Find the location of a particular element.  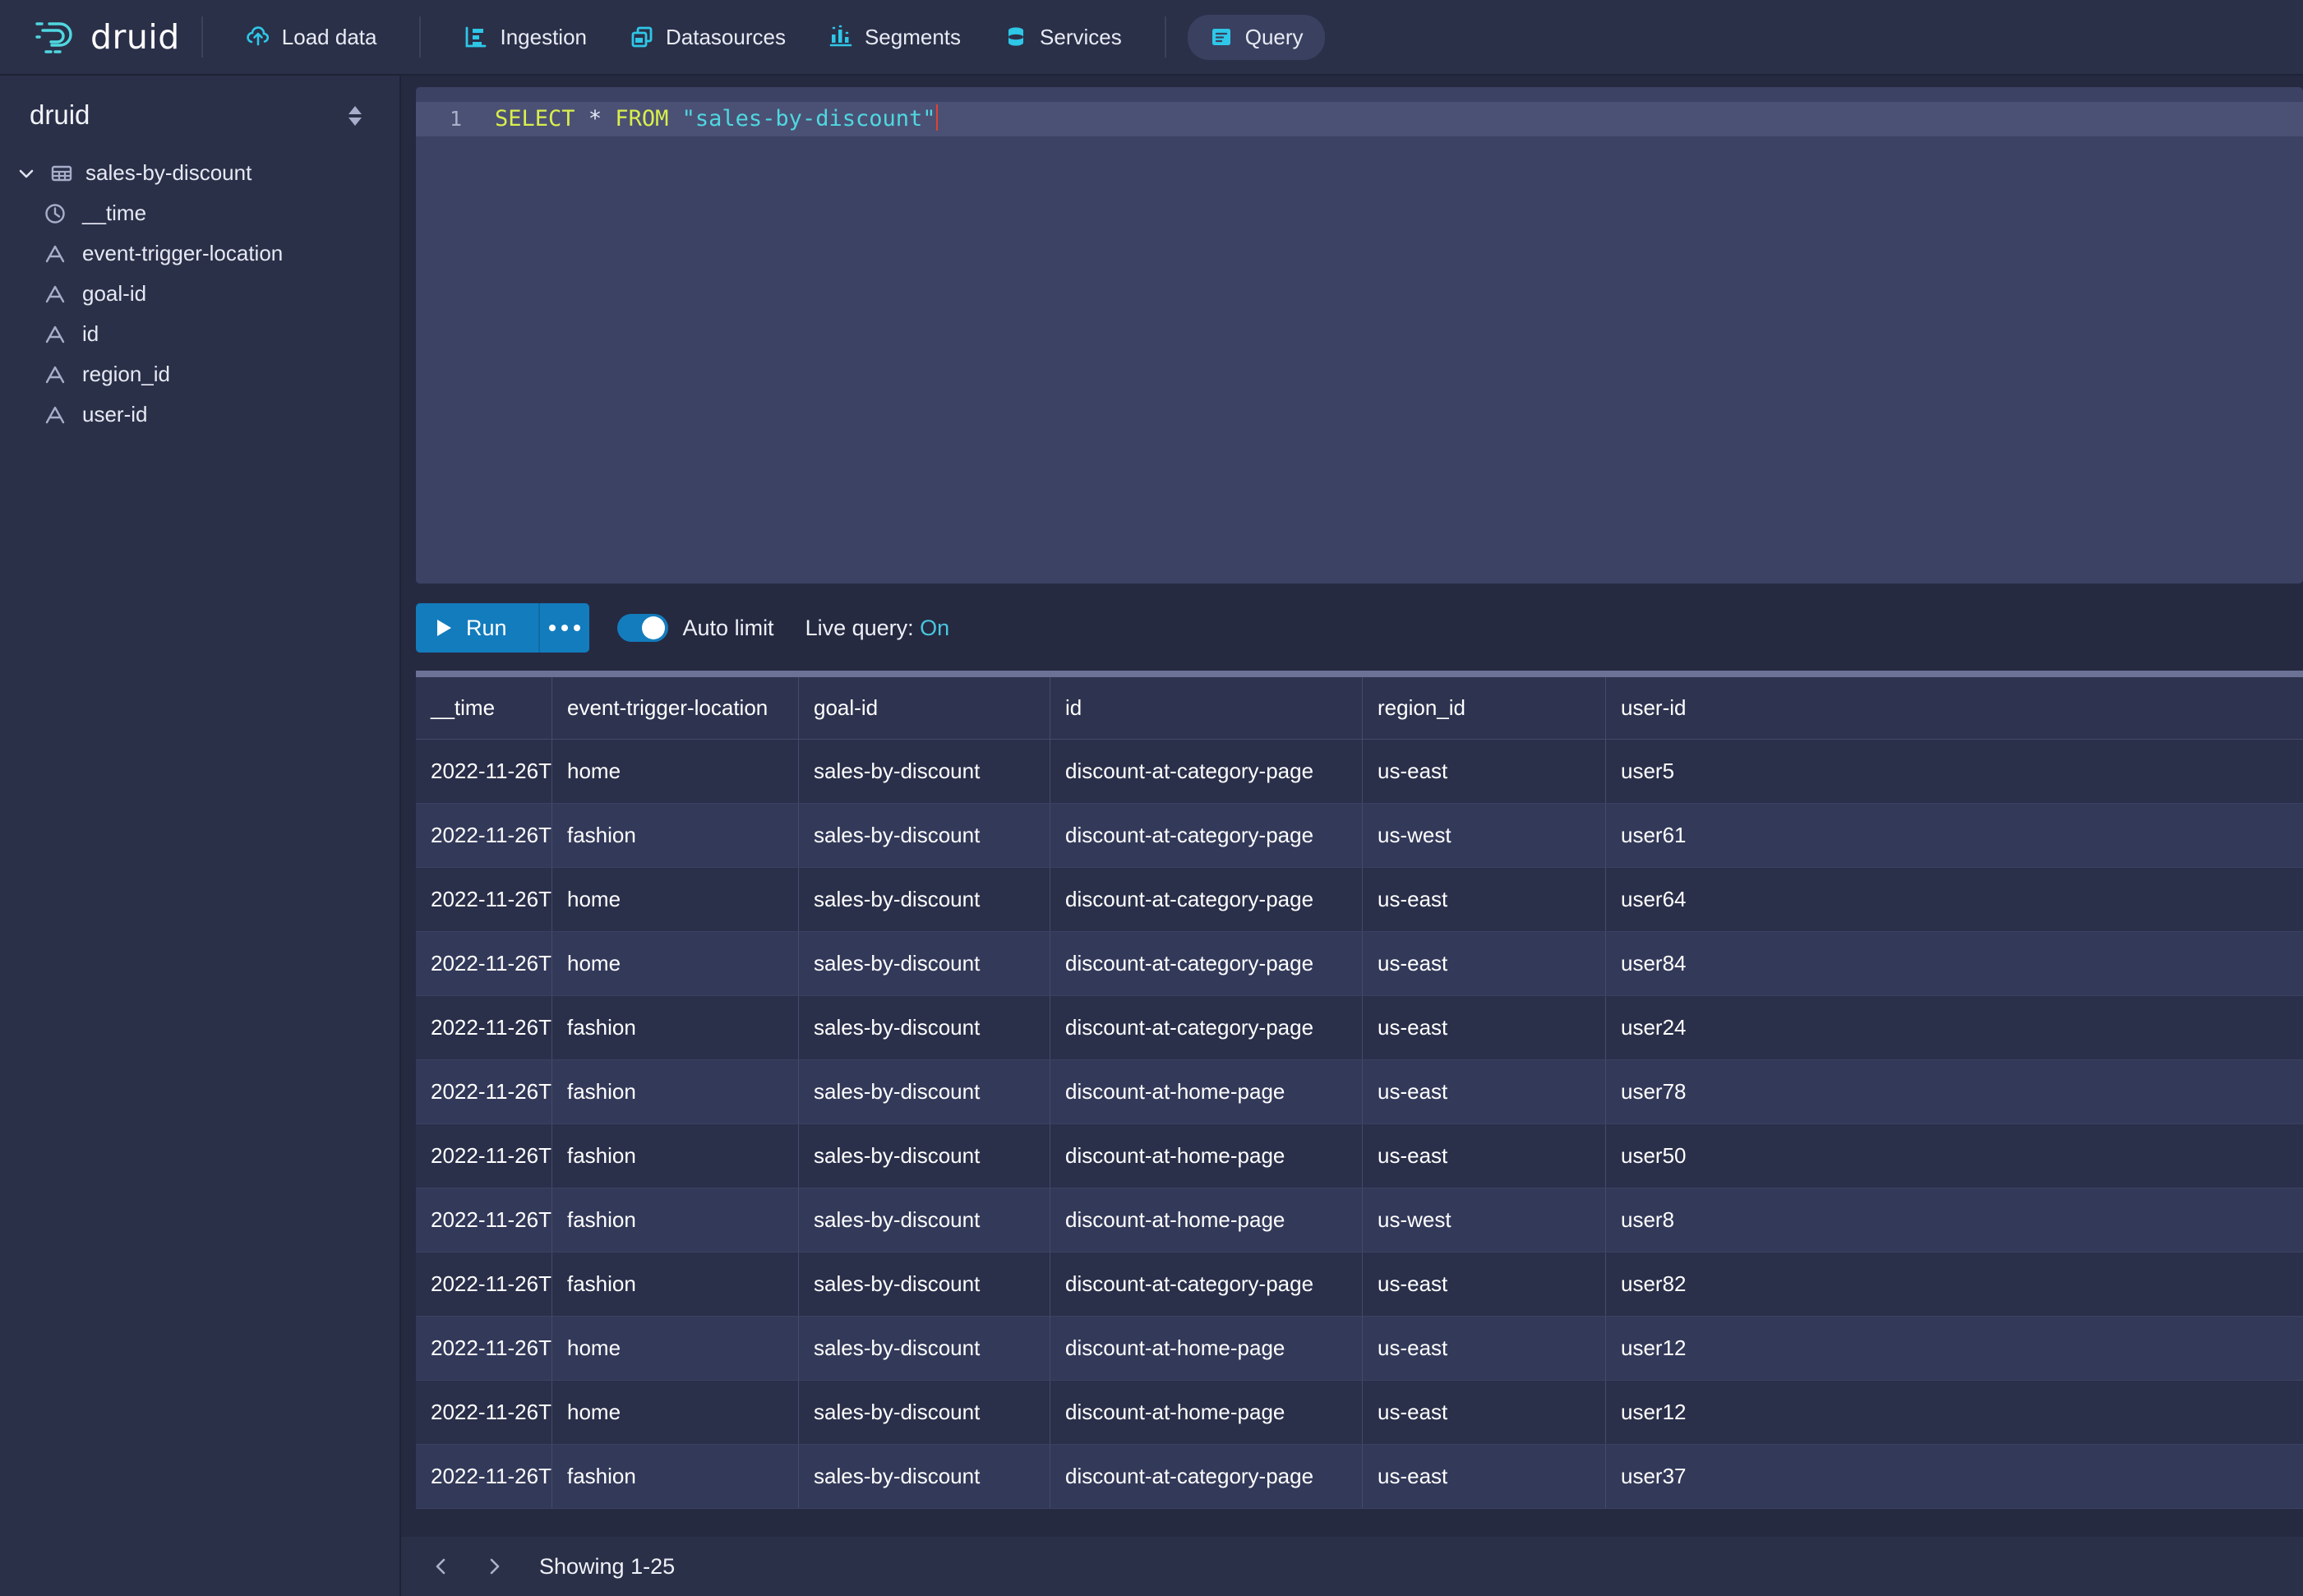

nav-item-label: Load data is located at coordinates (329, 36).